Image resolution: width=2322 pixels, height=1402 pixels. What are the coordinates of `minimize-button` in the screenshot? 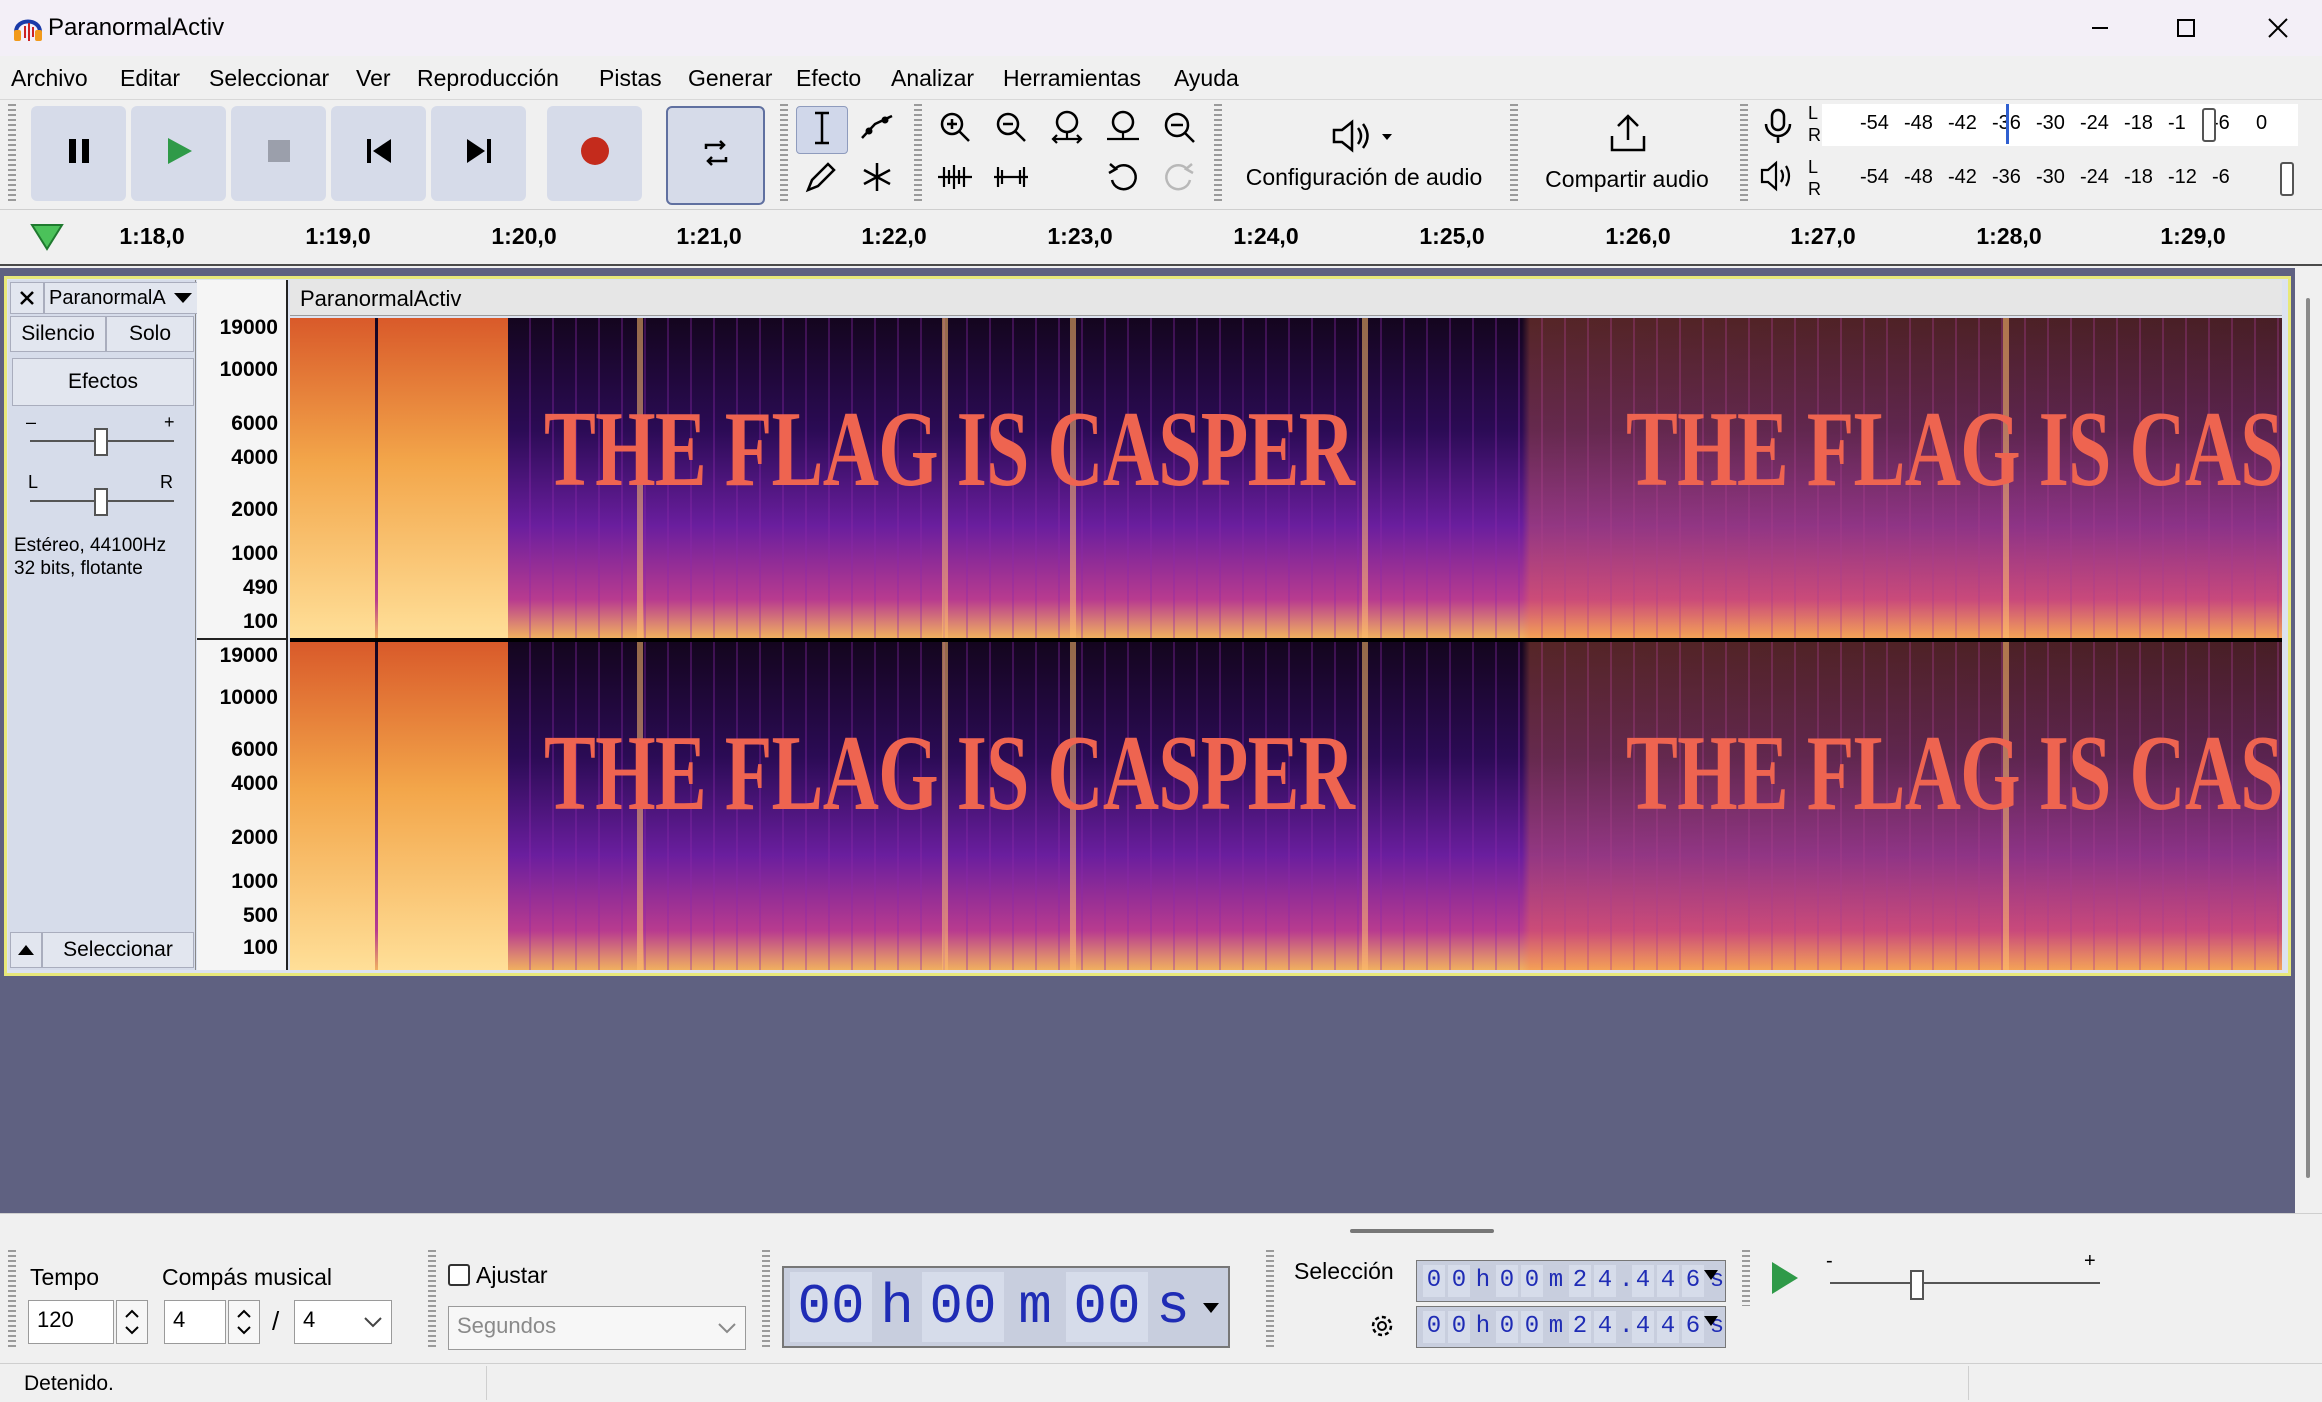 It's located at (2100, 28).